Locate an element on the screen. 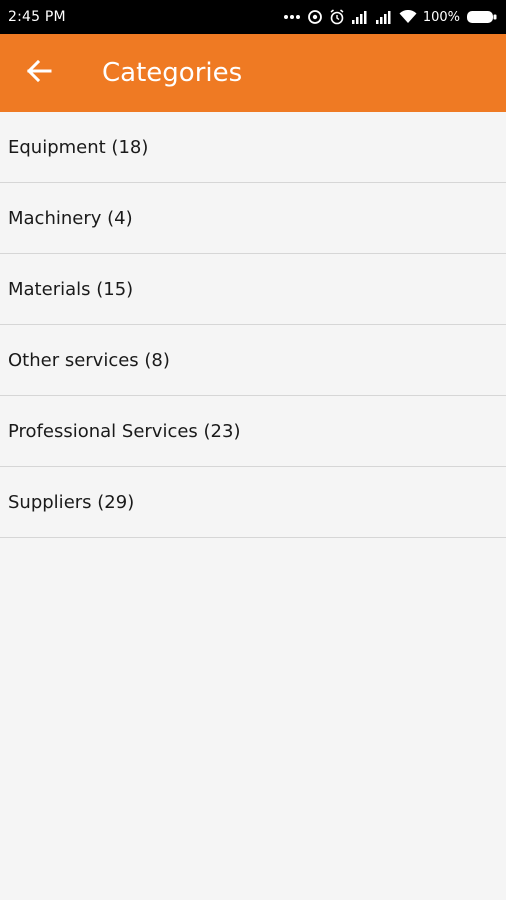  category-label: Other services (8) is located at coordinates (89, 360).